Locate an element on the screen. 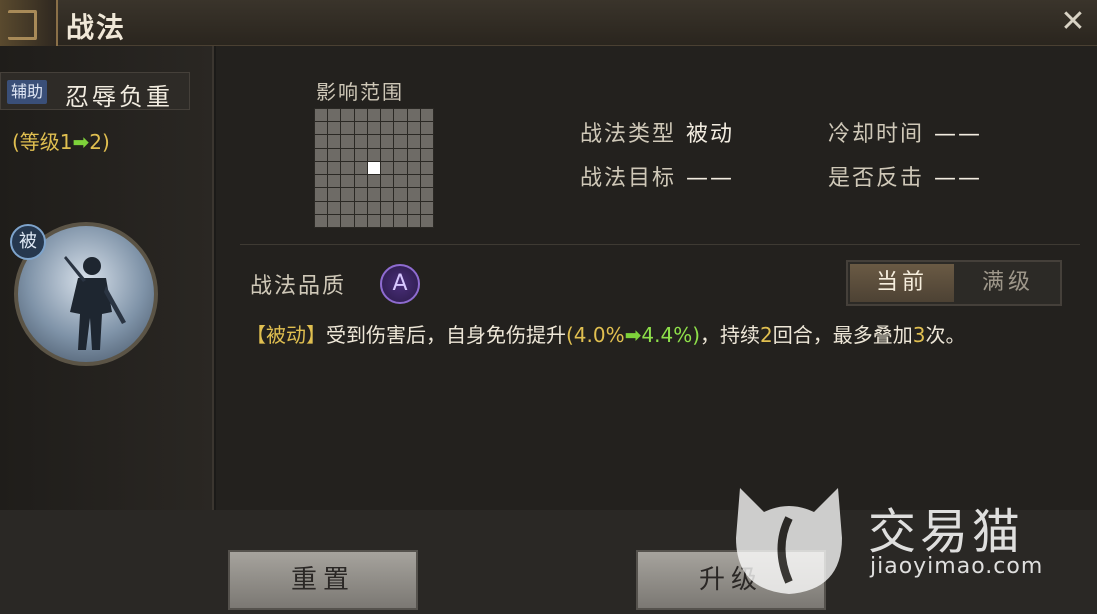 The height and width of the screenshot is (614, 1097). watermark-cn: 交易猫 is located at coordinates (946, 532).